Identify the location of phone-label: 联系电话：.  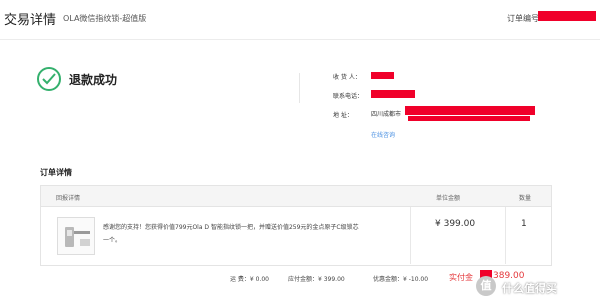
(348, 96).